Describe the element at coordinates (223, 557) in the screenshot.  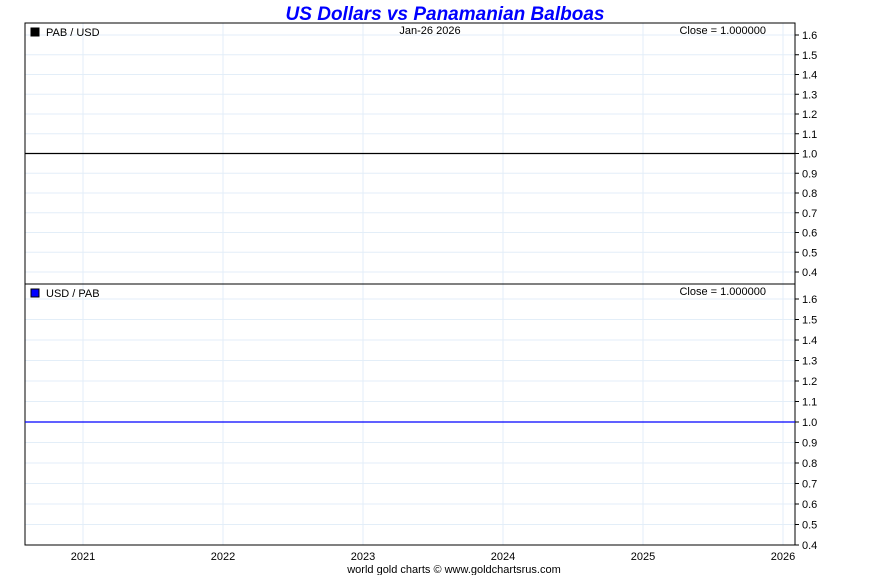
I see `x-tick-label: 2022` at that location.